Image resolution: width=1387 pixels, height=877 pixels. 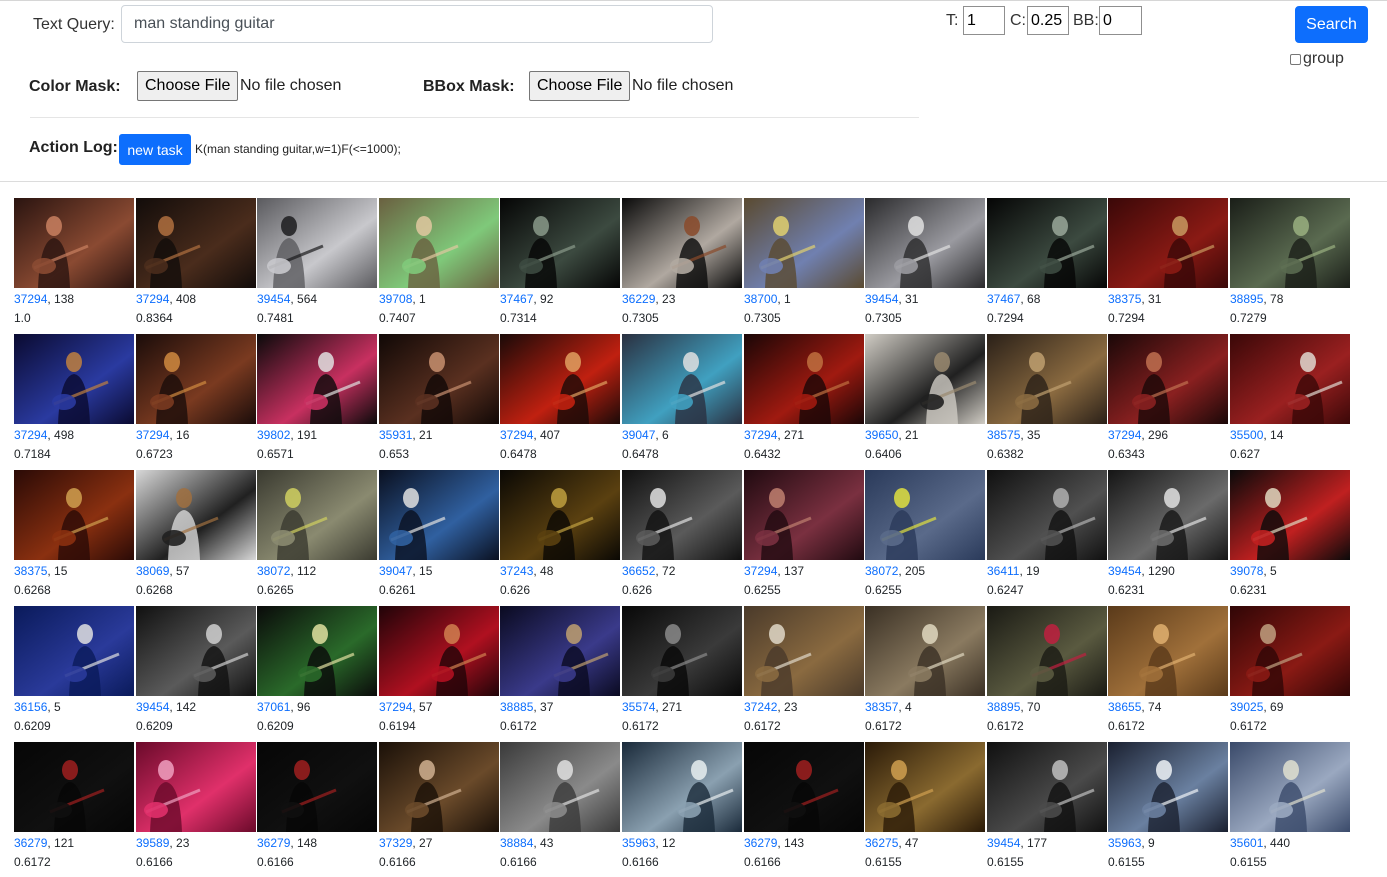 I want to click on param-t-input, so click(x=984, y=20).